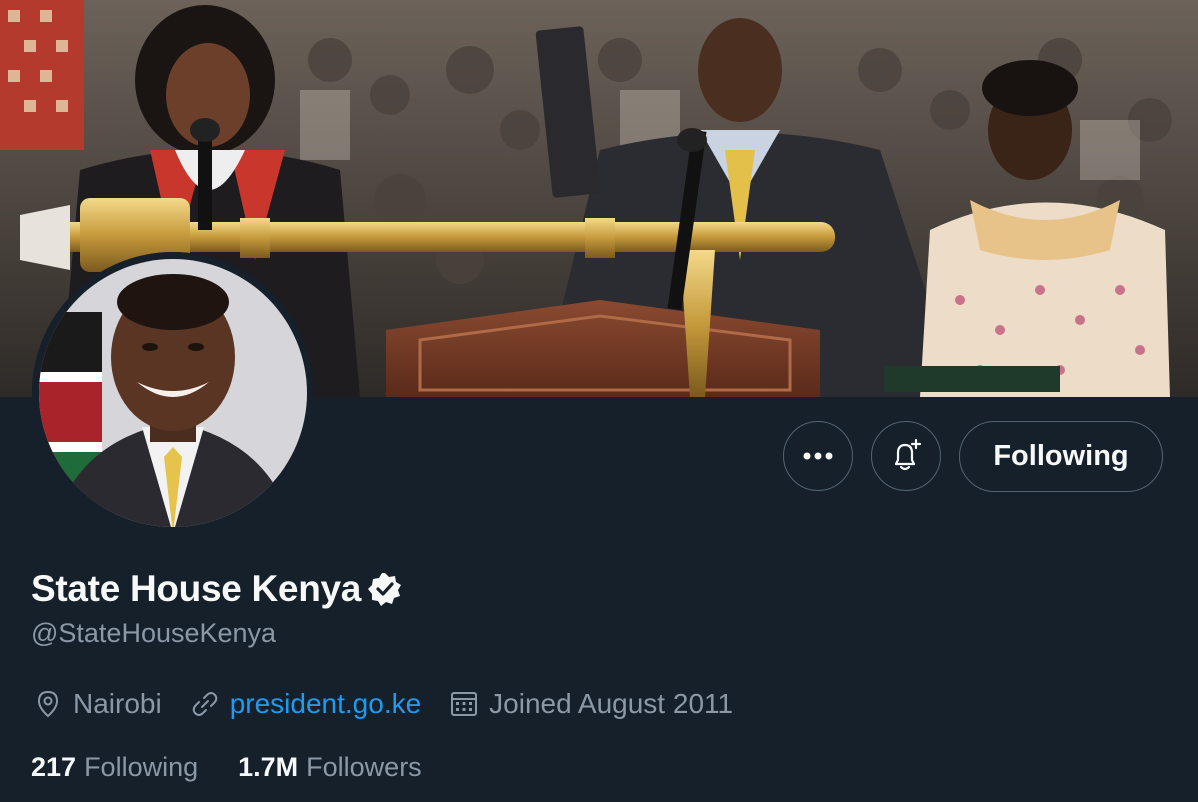  I want to click on profile-avatar, so click(173, 393).